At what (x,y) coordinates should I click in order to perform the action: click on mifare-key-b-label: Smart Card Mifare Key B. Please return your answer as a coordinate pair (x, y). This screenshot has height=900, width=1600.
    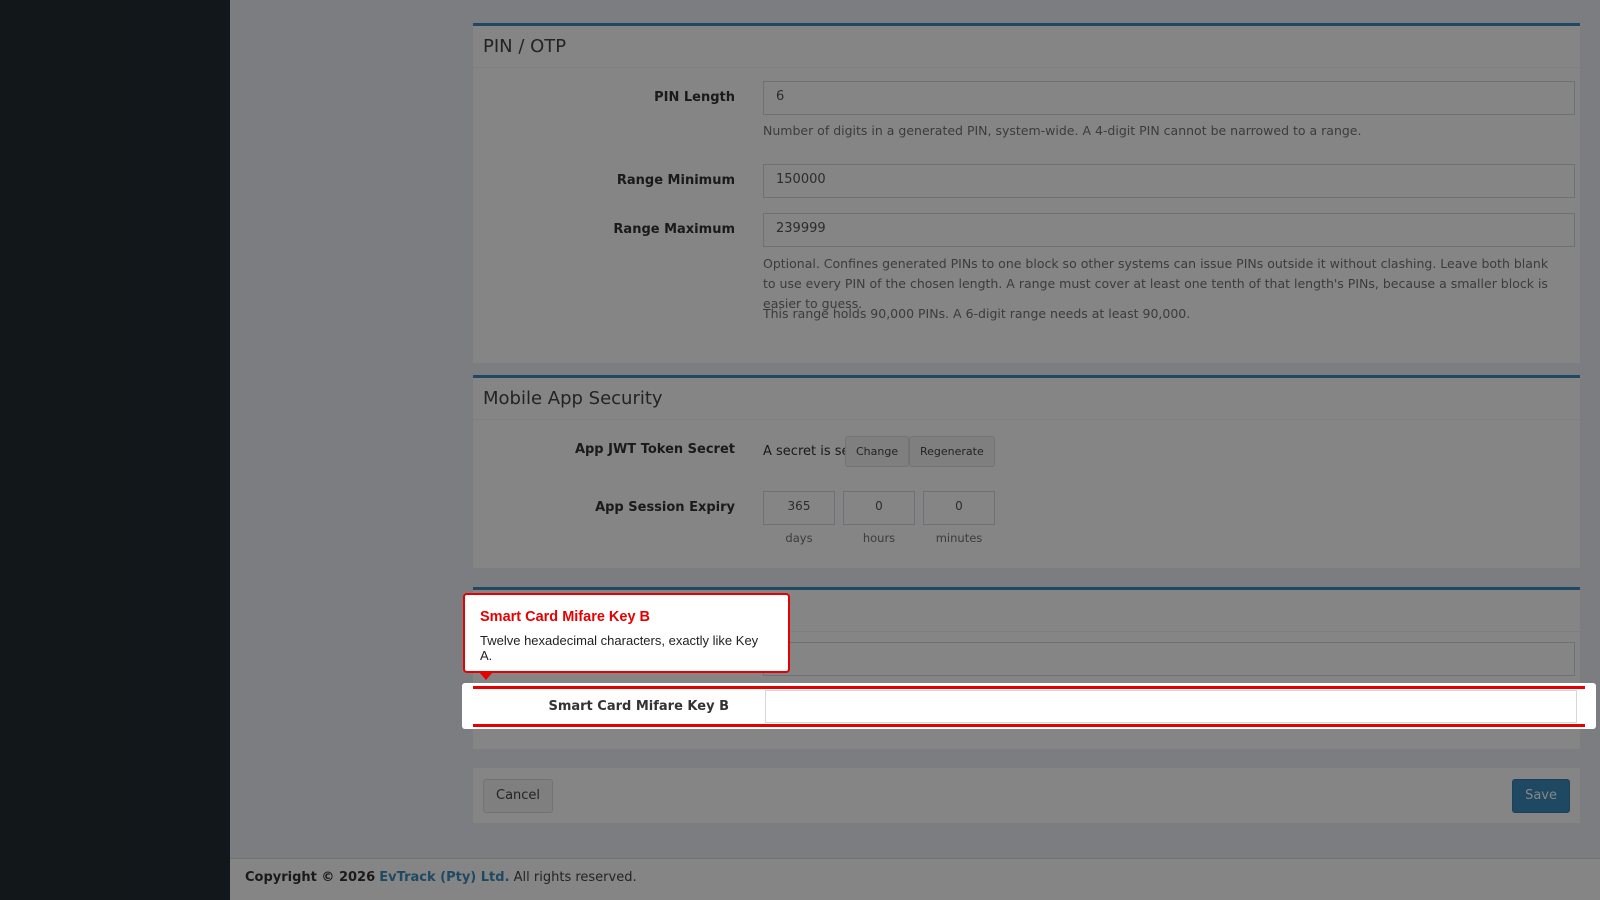
    Looking at the image, I should click on (638, 706).